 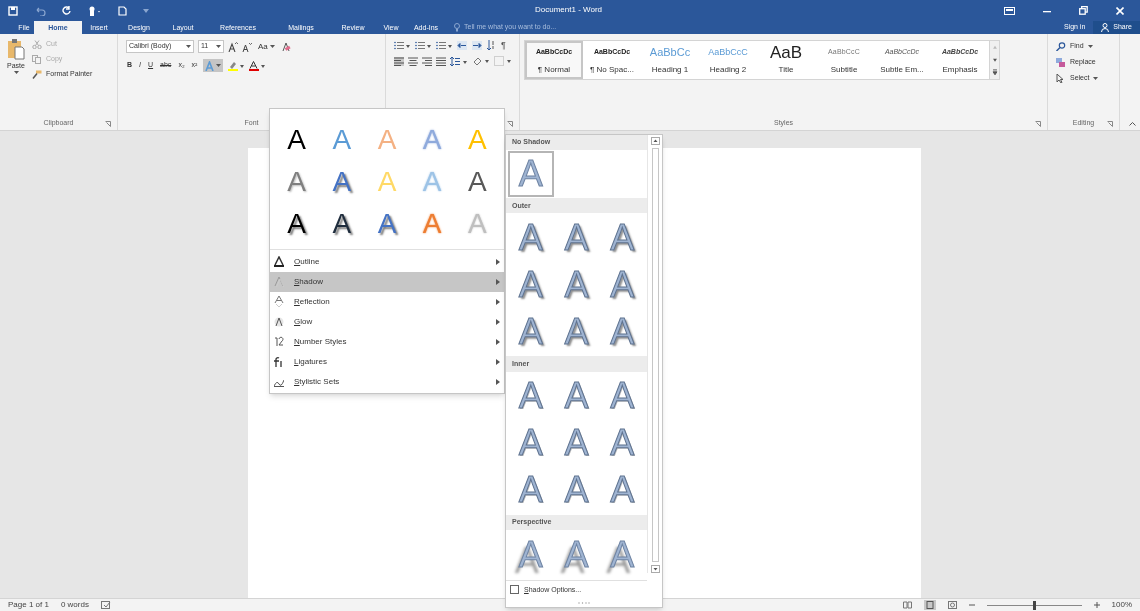 What do you see at coordinates (728, 69) in the screenshot?
I see `style-name: Heading 2` at bounding box center [728, 69].